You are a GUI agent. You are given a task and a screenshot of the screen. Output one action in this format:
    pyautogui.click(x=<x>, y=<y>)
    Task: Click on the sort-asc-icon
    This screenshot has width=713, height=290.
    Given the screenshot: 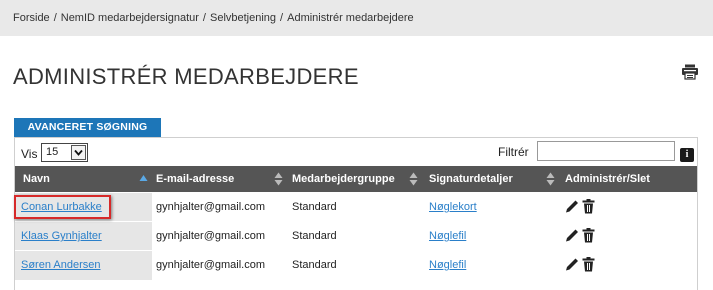 What is the action you would take?
    pyautogui.click(x=143, y=179)
    